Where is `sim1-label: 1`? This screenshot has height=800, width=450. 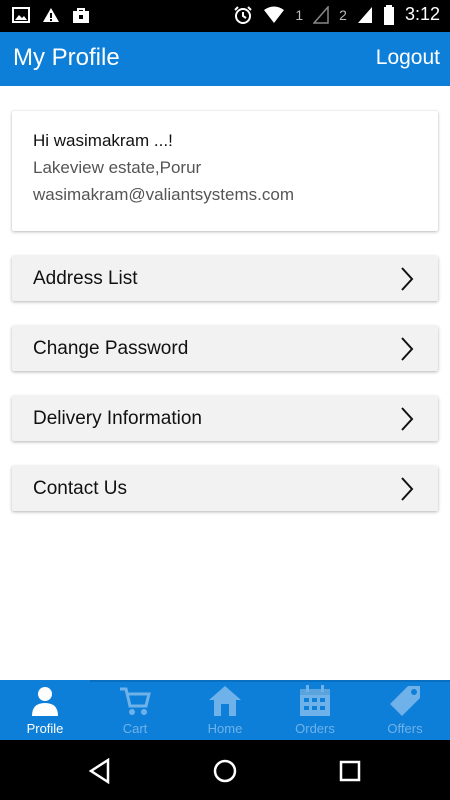
sim1-label: 1 is located at coordinates (299, 14).